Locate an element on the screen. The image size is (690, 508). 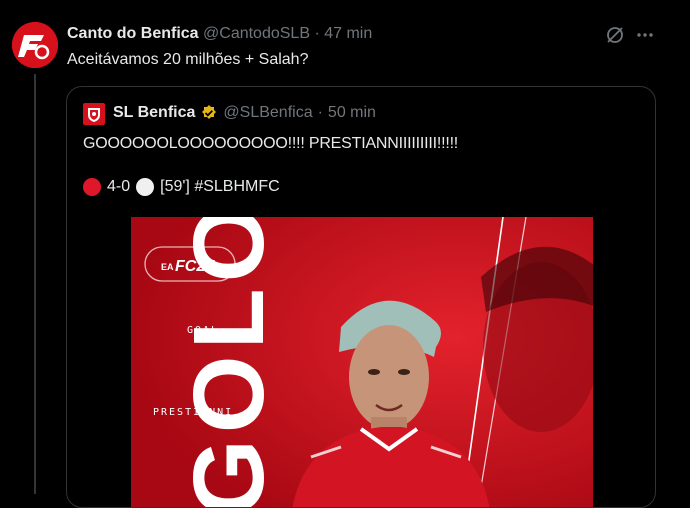
big-golo-text: GOLO is located at coordinates (229, 362).